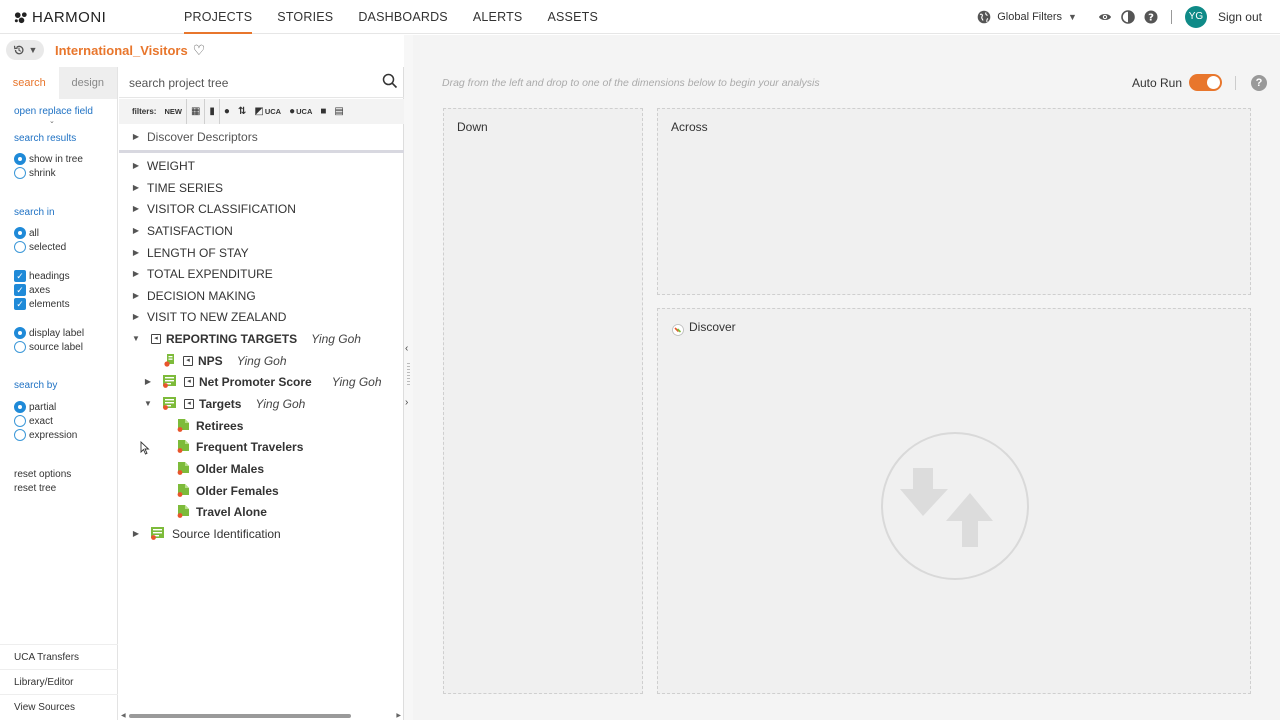 Image resolution: width=1280 pixels, height=720 pixels. Describe the element at coordinates (121, 50) in the screenshot. I see `project-name: International_Visitors` at that location.